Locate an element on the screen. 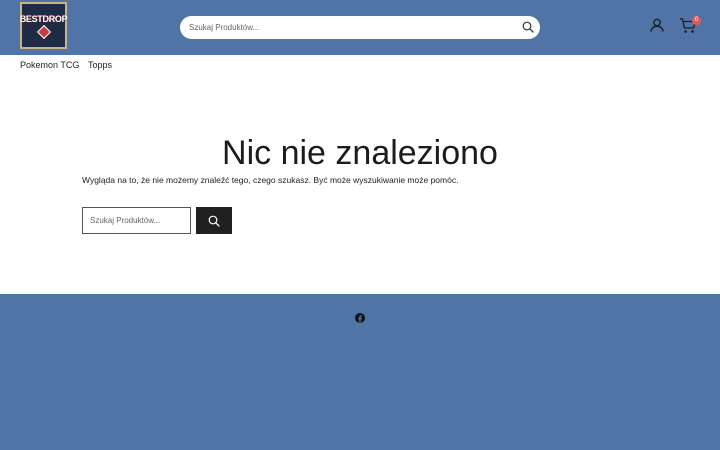 Image resolution: width=720 pixels, height=450 pixels. cart-count-badge: 0 is located at coordinates (696, 20).